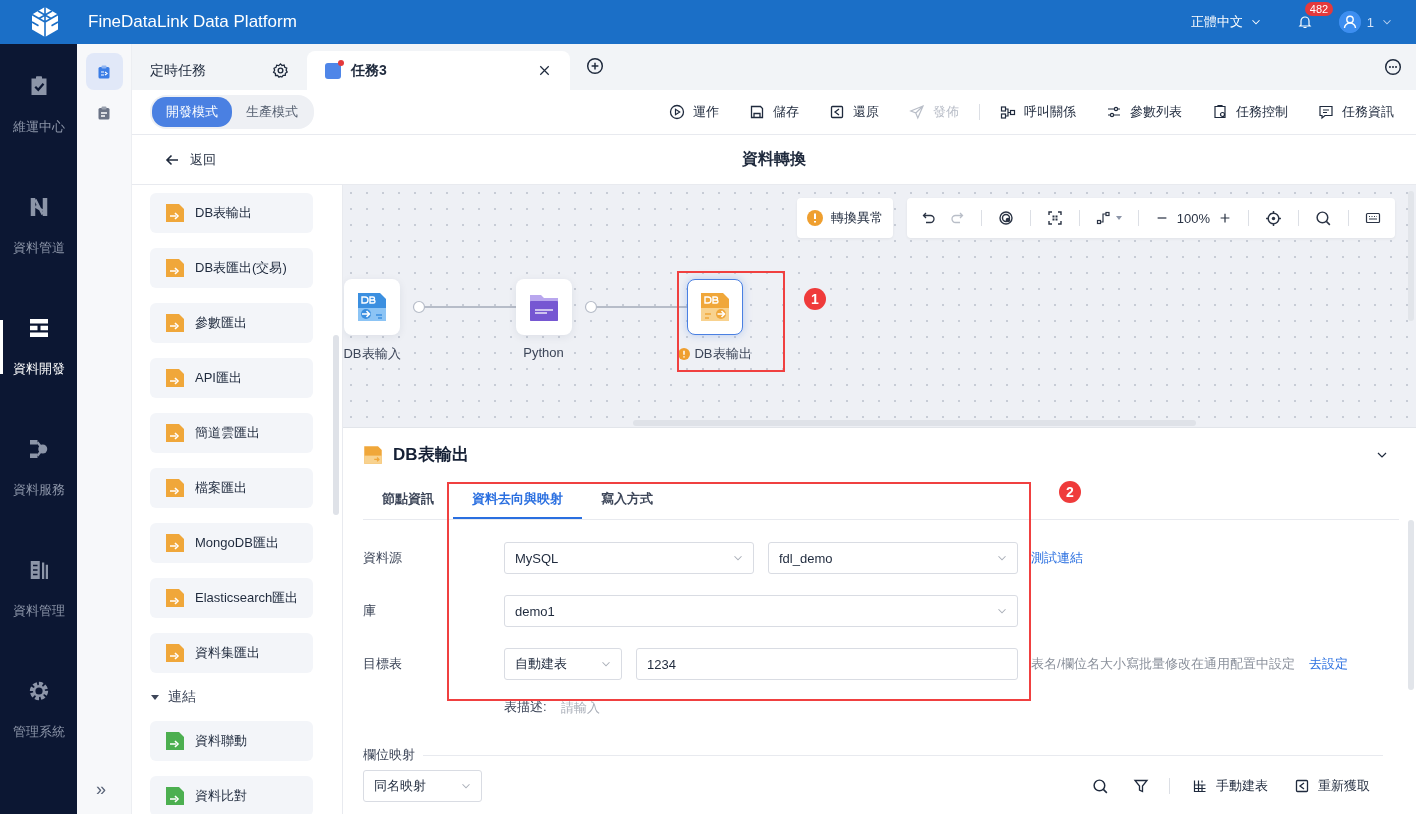  I want to click on nav-item: 維運中心, so click(38, 104).